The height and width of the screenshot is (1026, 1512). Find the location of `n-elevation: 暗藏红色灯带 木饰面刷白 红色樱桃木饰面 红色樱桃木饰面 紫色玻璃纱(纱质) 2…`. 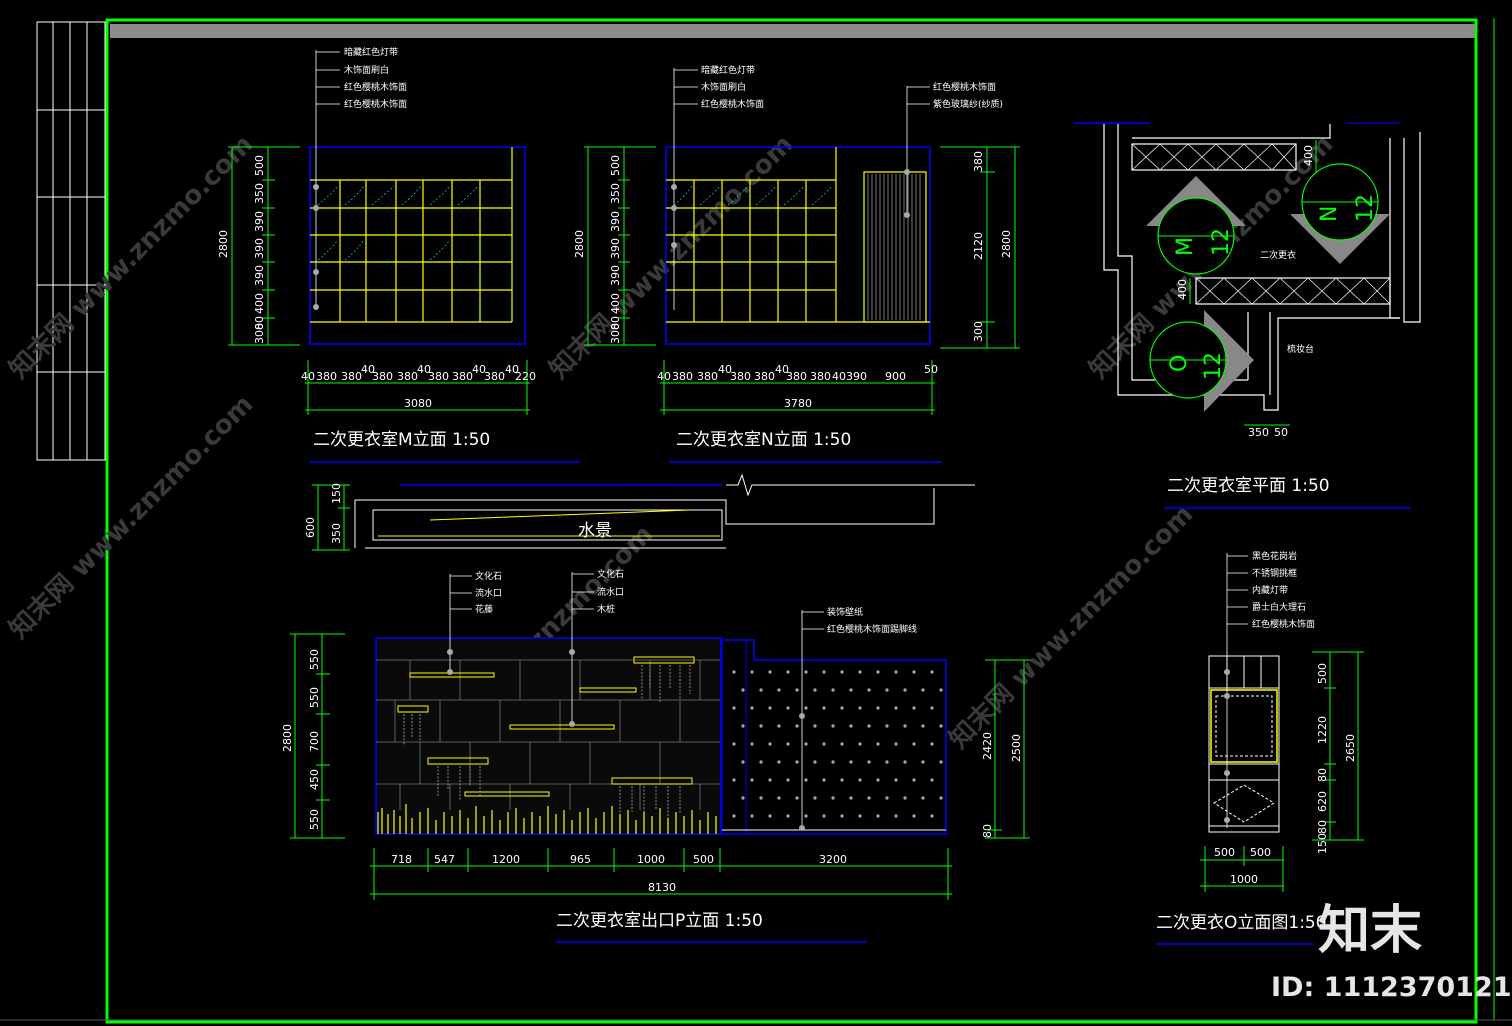

n-elevation: 暗藏红色灯带 木饰面刷白 红色樱桃木饰面 红色樱桃木饰面 紫色玻璃纱(纱质) 2… is located at coordinates (796, 263).